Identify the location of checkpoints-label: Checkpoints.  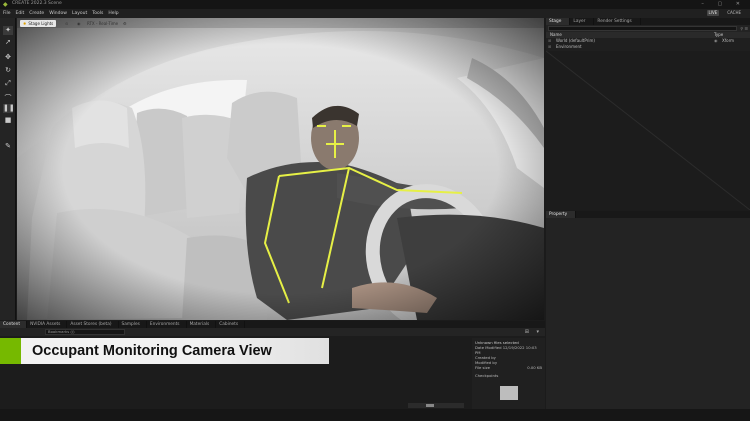
(508, 375).